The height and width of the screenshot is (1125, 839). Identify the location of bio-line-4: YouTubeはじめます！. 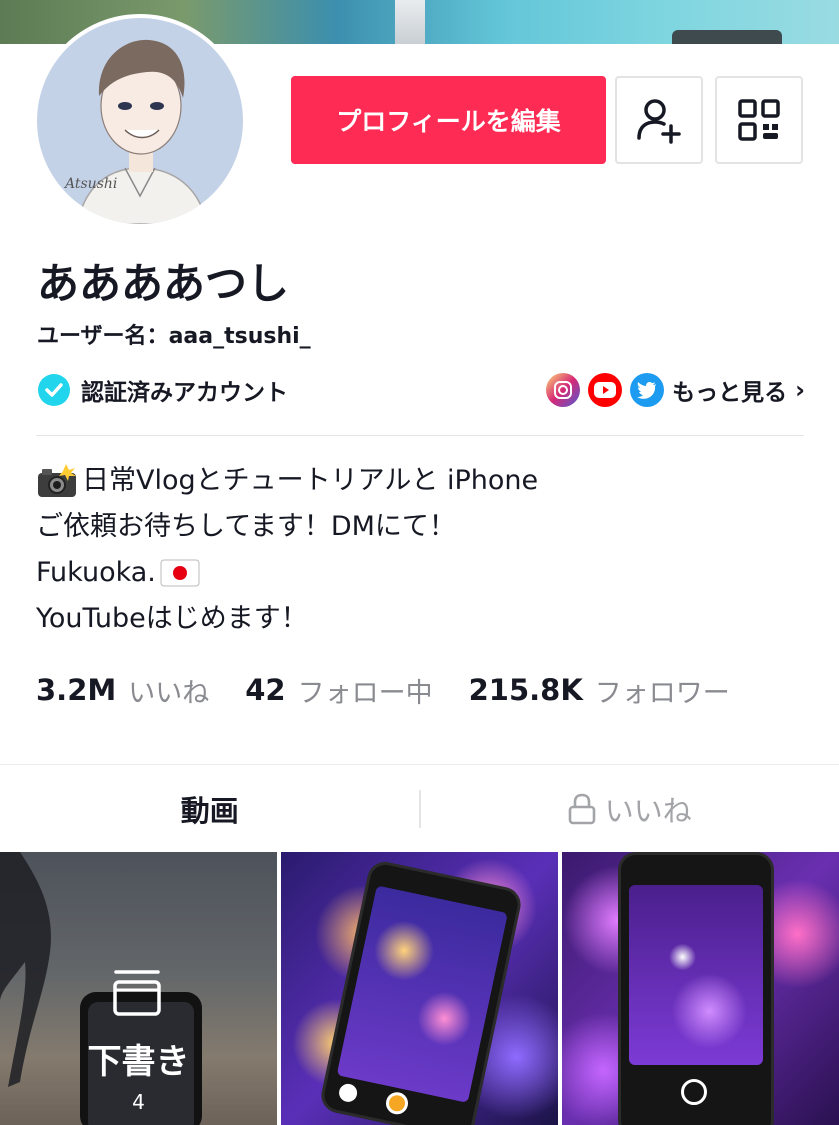
(172, 618).